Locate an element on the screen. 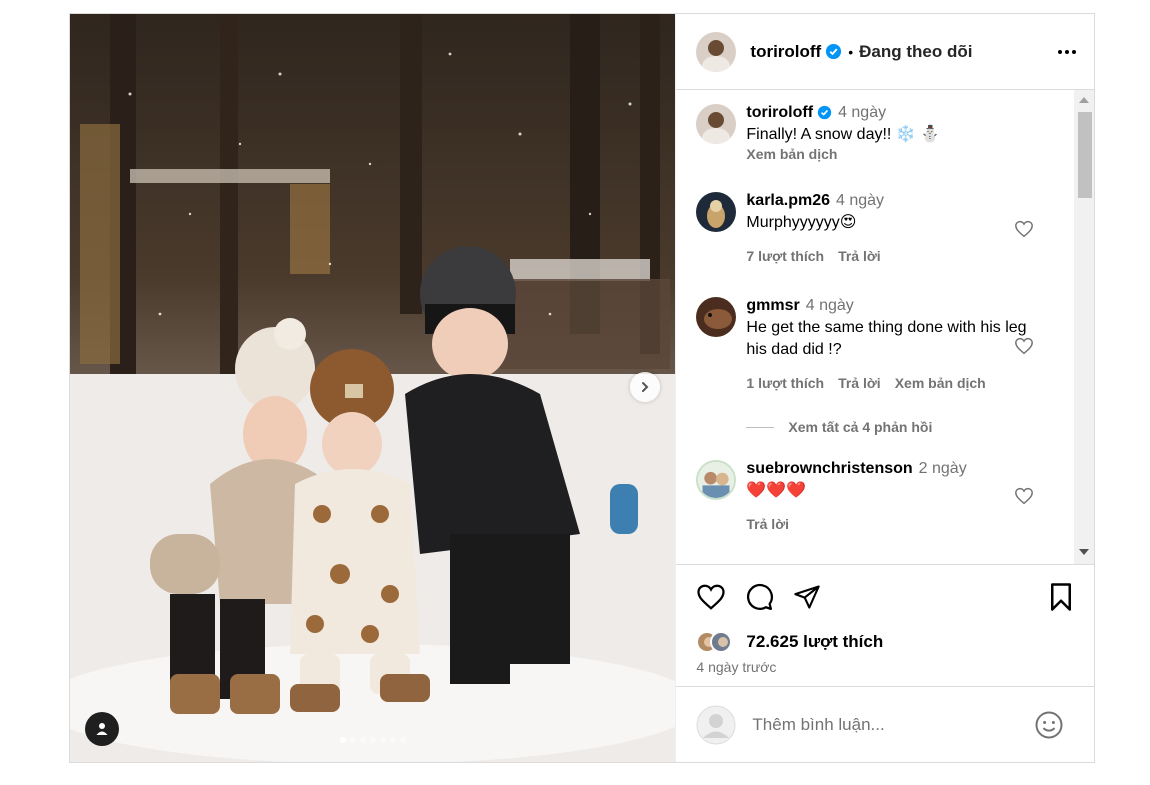 This screenshot has width=1150, height=785. post-time: 4 ngày trước is located at coordinates (885, 665).